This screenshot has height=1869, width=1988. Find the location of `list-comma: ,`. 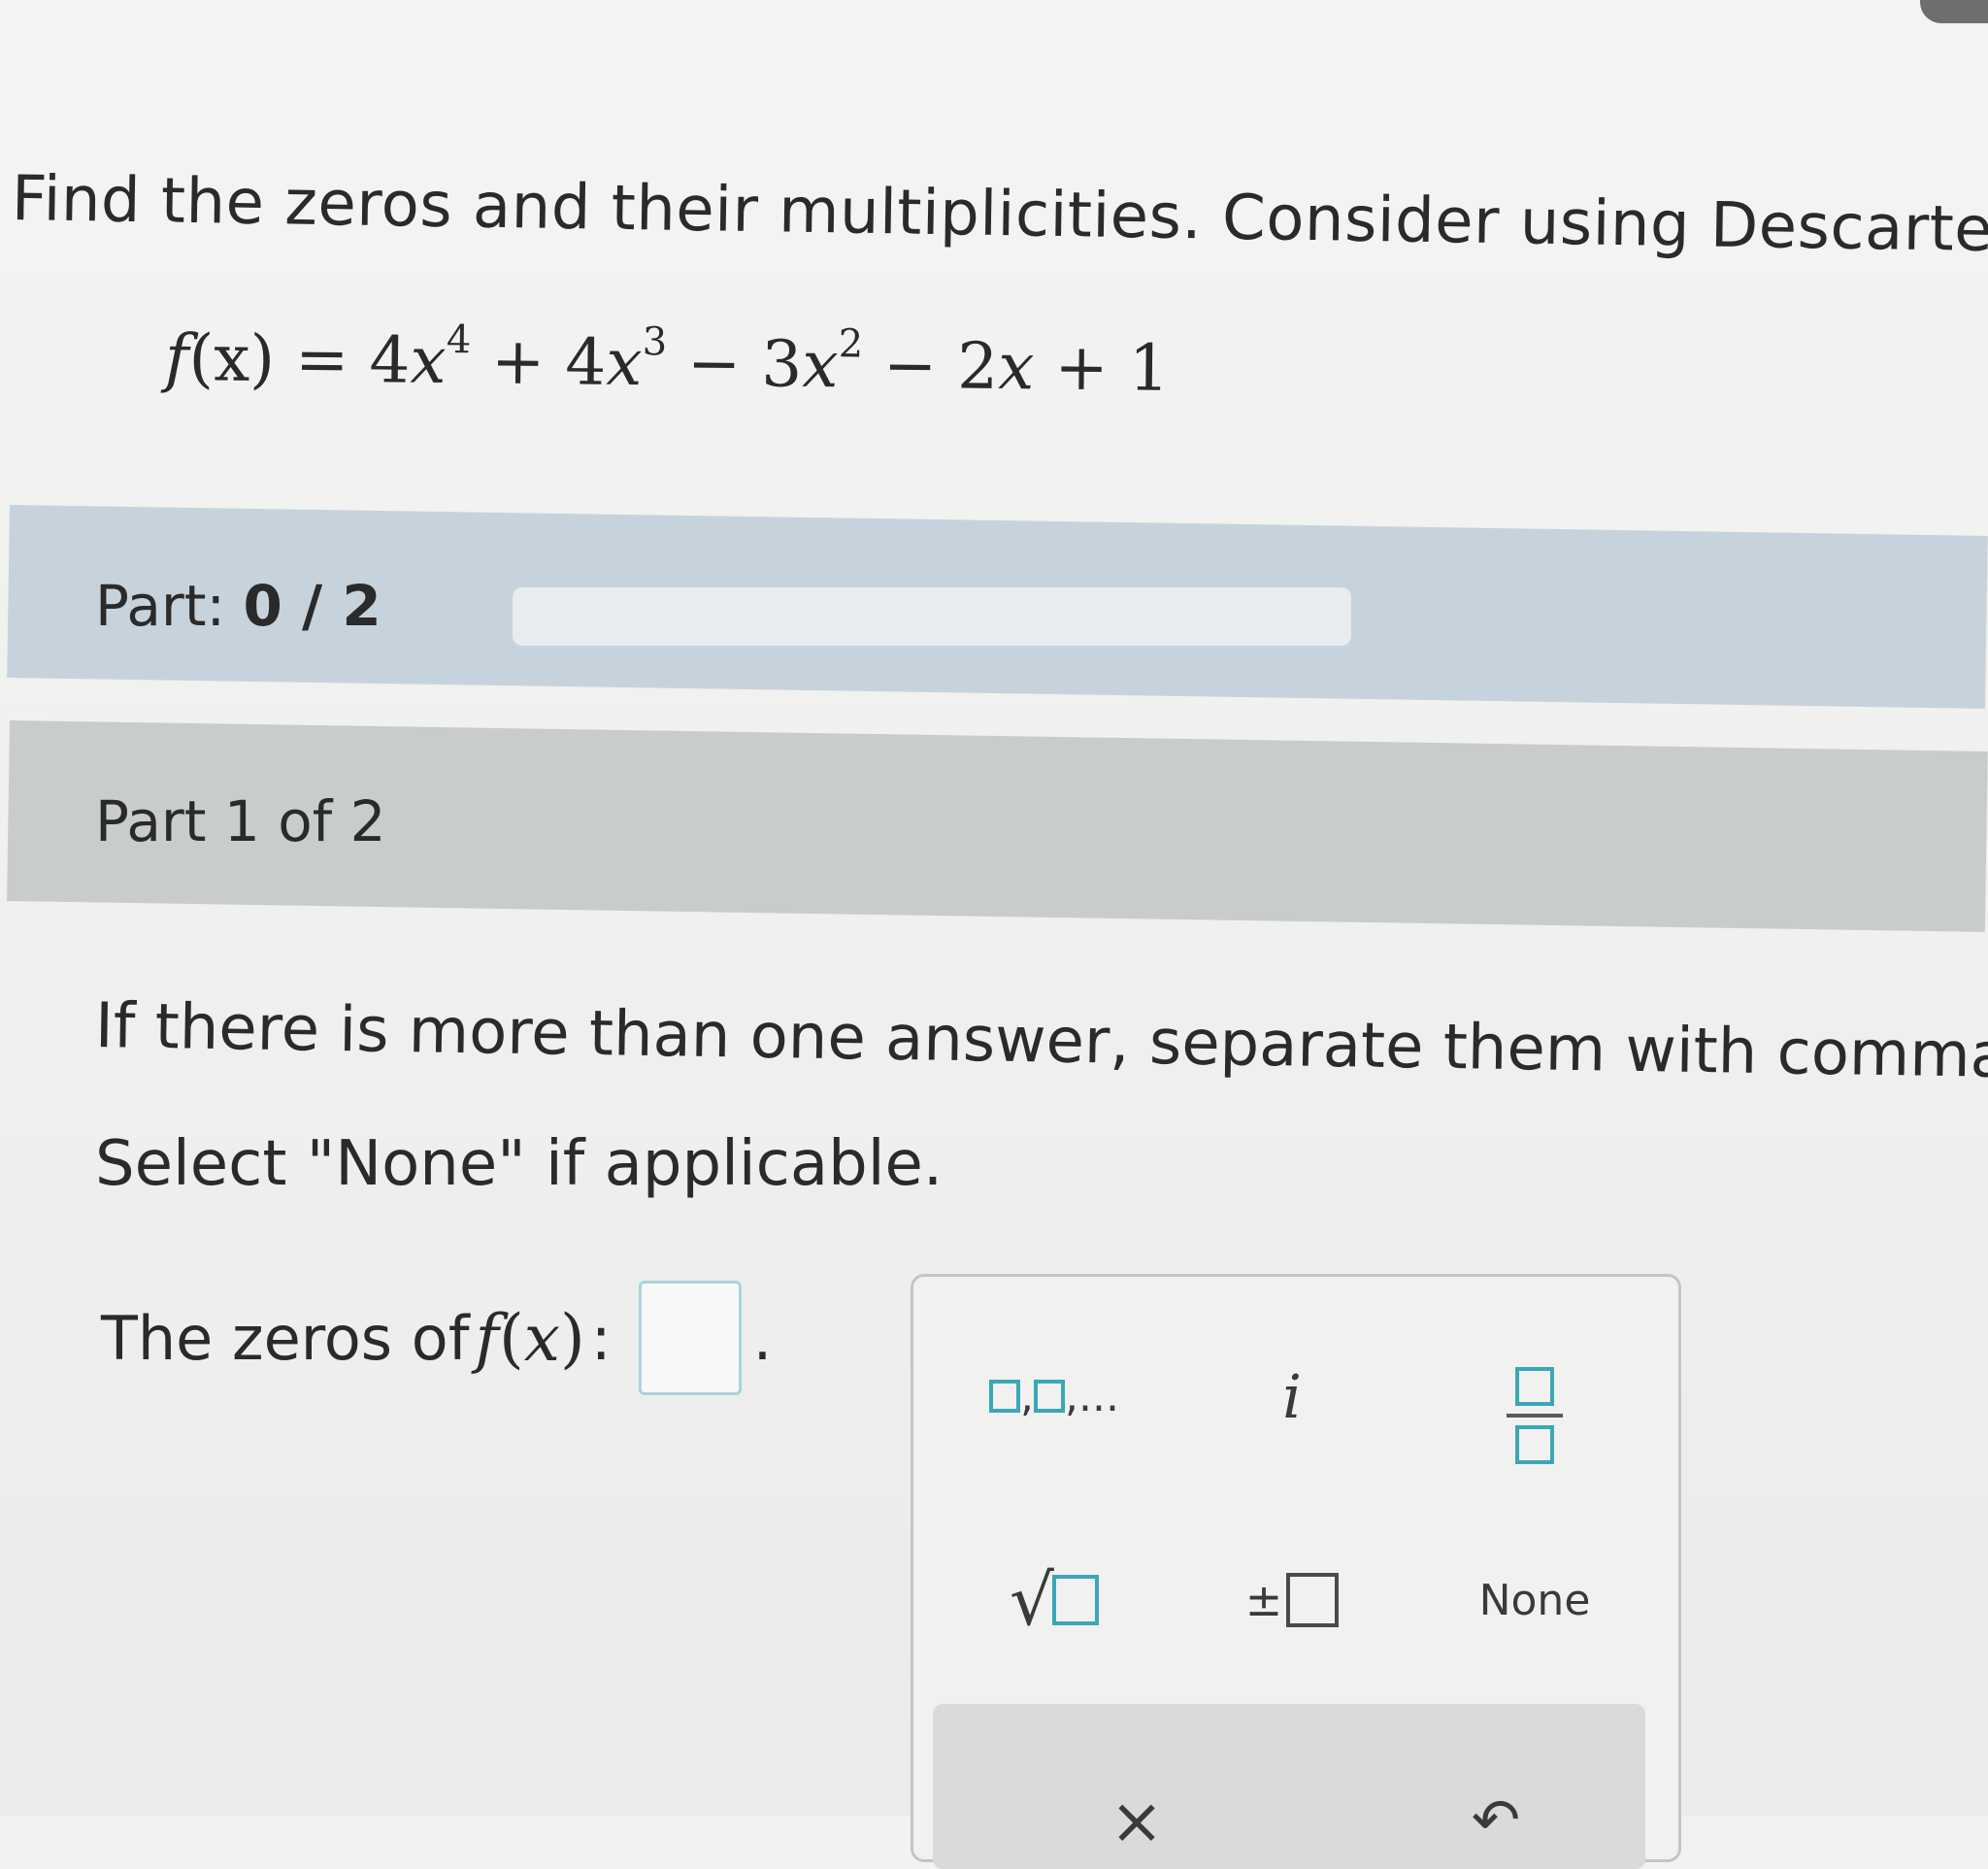

list-comma: , is located at coordinates (1028, 1396).